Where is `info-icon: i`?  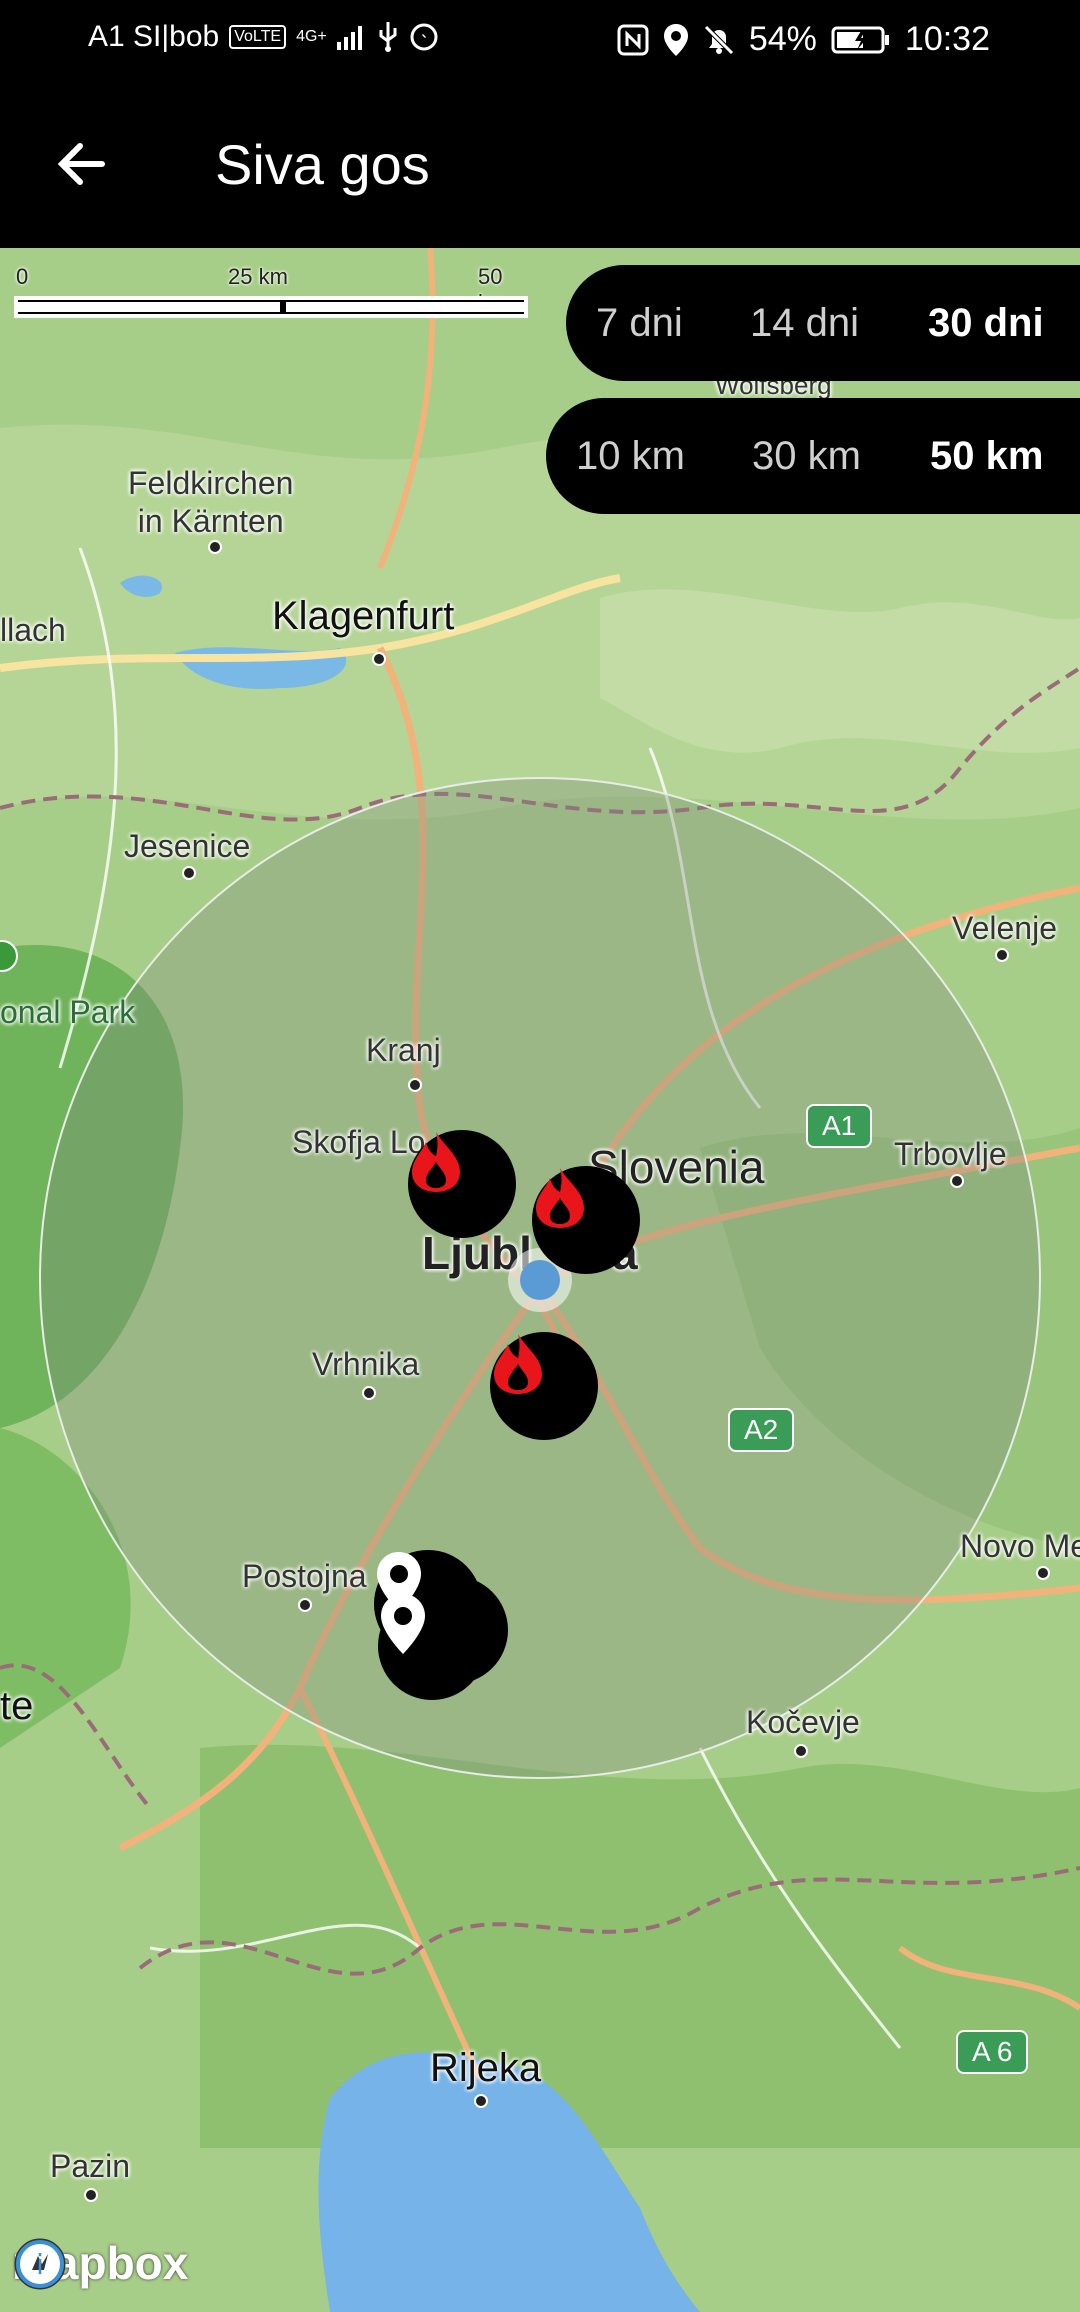 info-icon: i is located at coordinates (40, 2264).